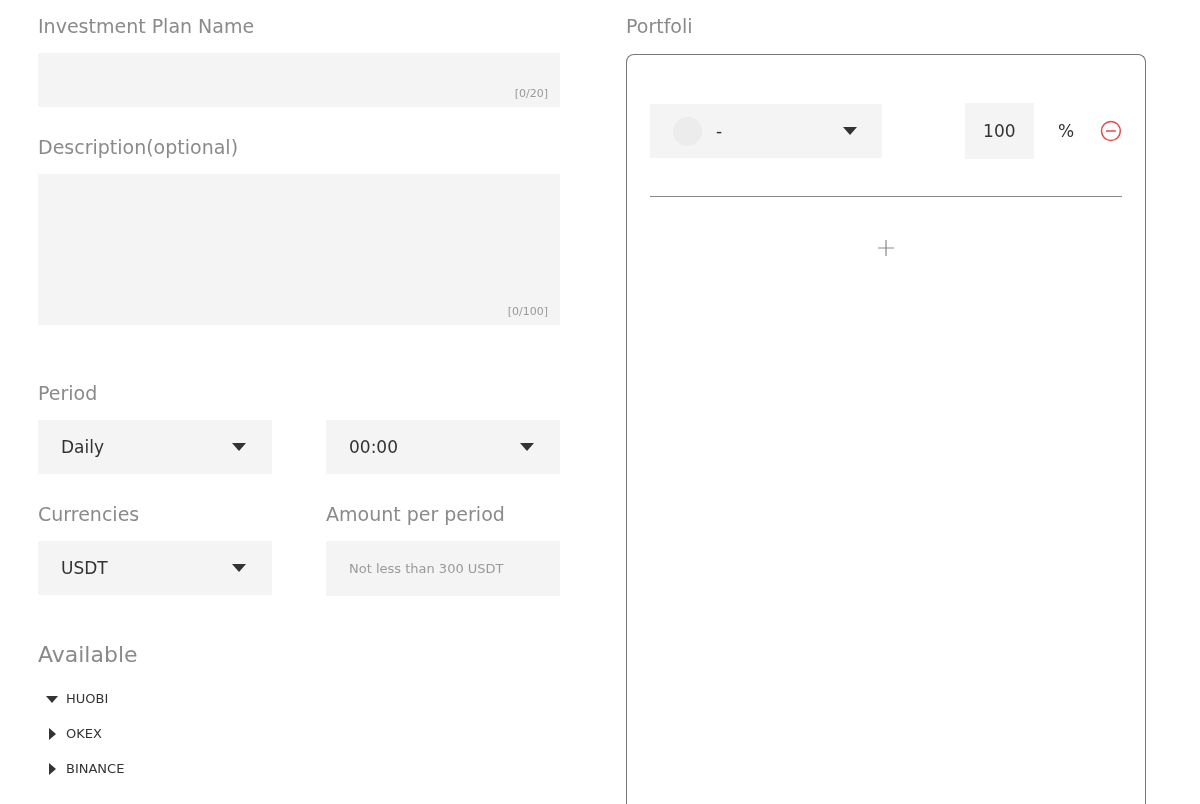  What do you see at coordinates (999, 131) in the screenshot?
I see `percent-input: 100` at bounding box center [999, 131].